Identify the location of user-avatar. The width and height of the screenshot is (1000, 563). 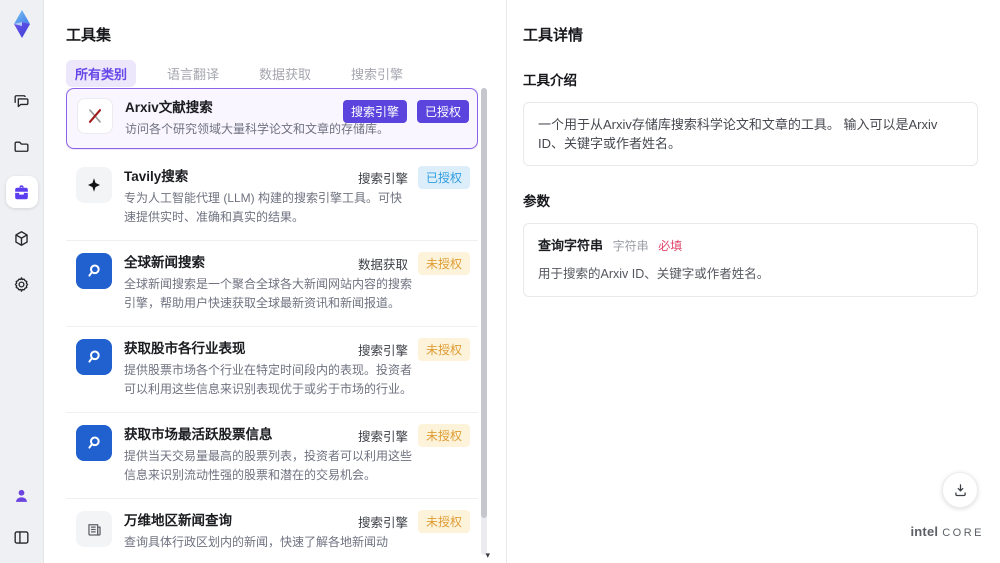
(22, 495).